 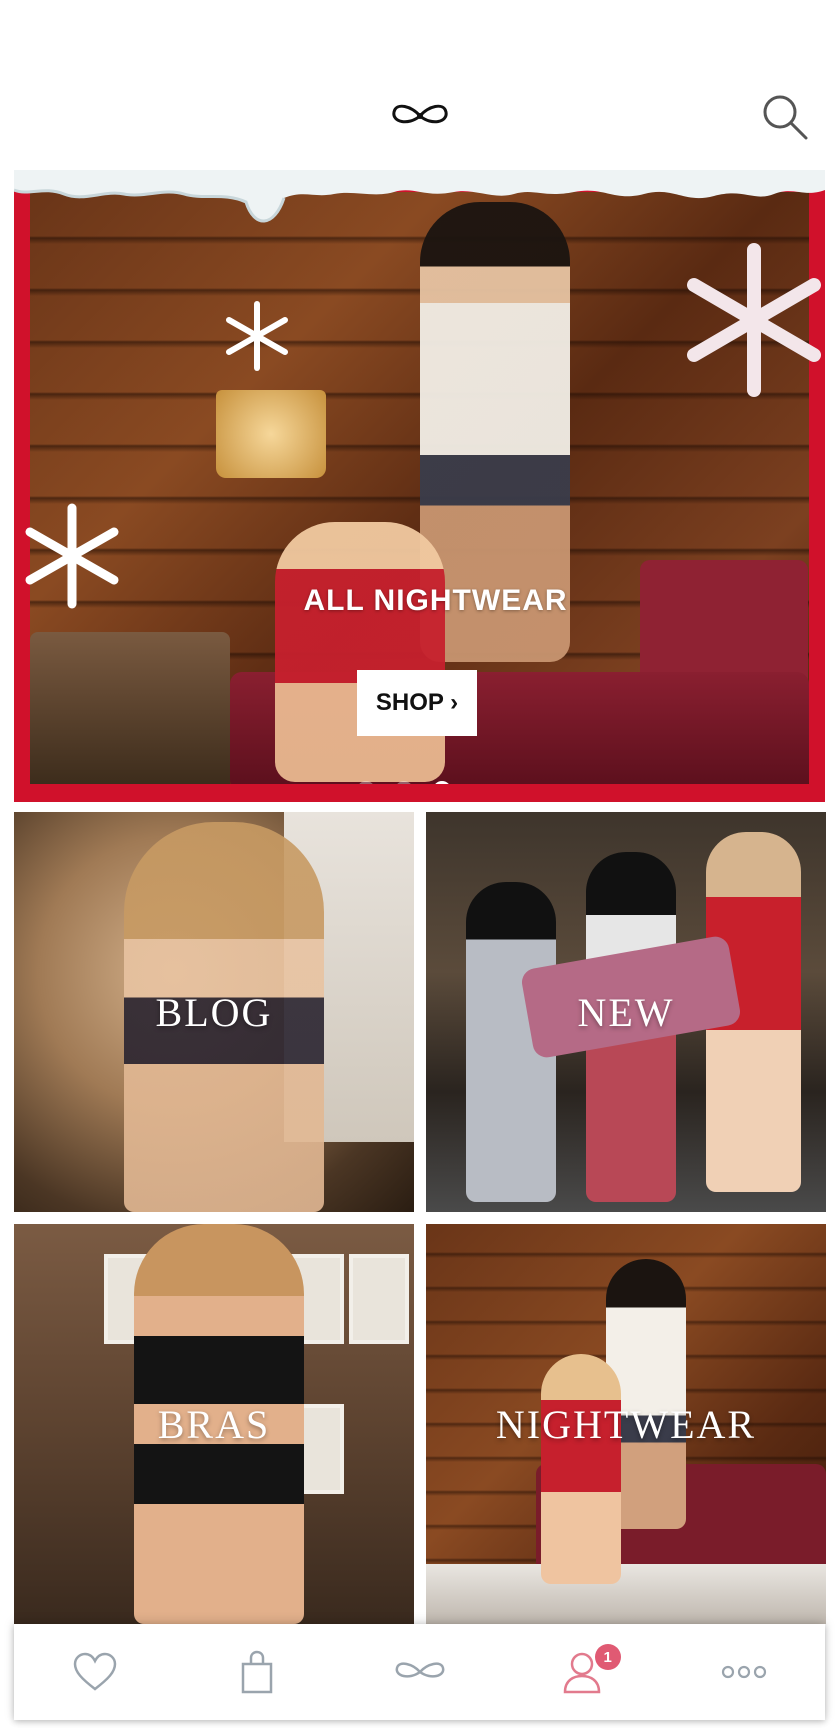 I want to click on more-icon, so click(x=744, y=1672).